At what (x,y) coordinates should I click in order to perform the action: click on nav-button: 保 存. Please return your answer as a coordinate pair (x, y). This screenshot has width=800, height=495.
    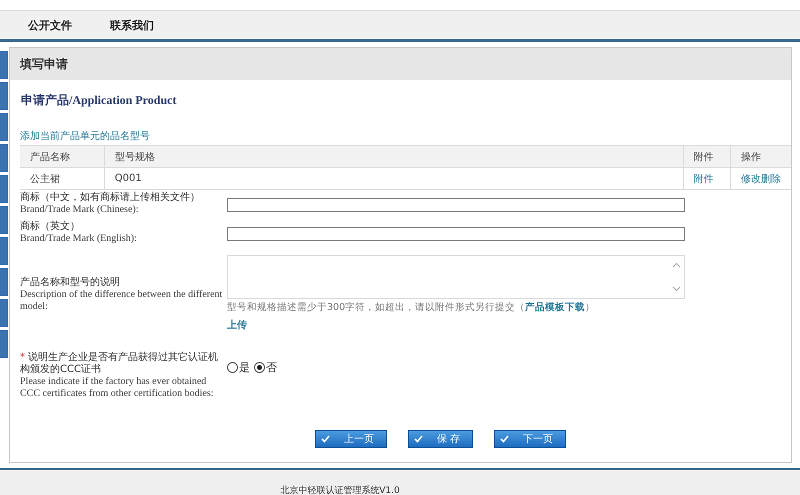
    Looking at the image, I should click on (441, 439).